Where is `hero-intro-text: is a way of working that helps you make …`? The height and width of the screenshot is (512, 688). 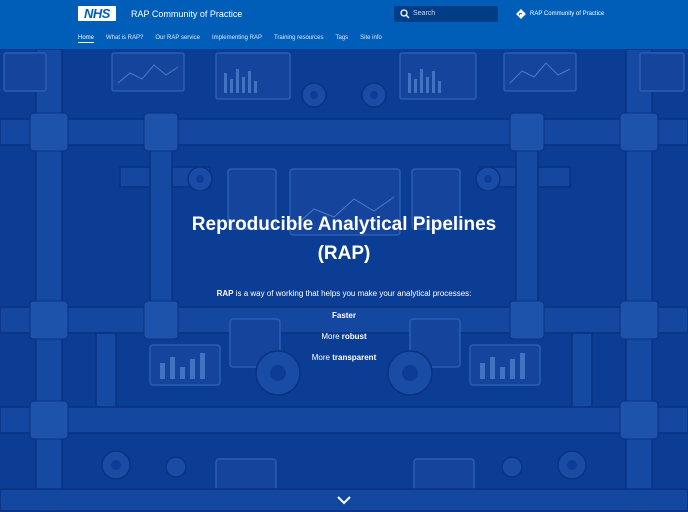 hero-intro-text: is a way of working that helps you make … is located at coordinates (352, 293).